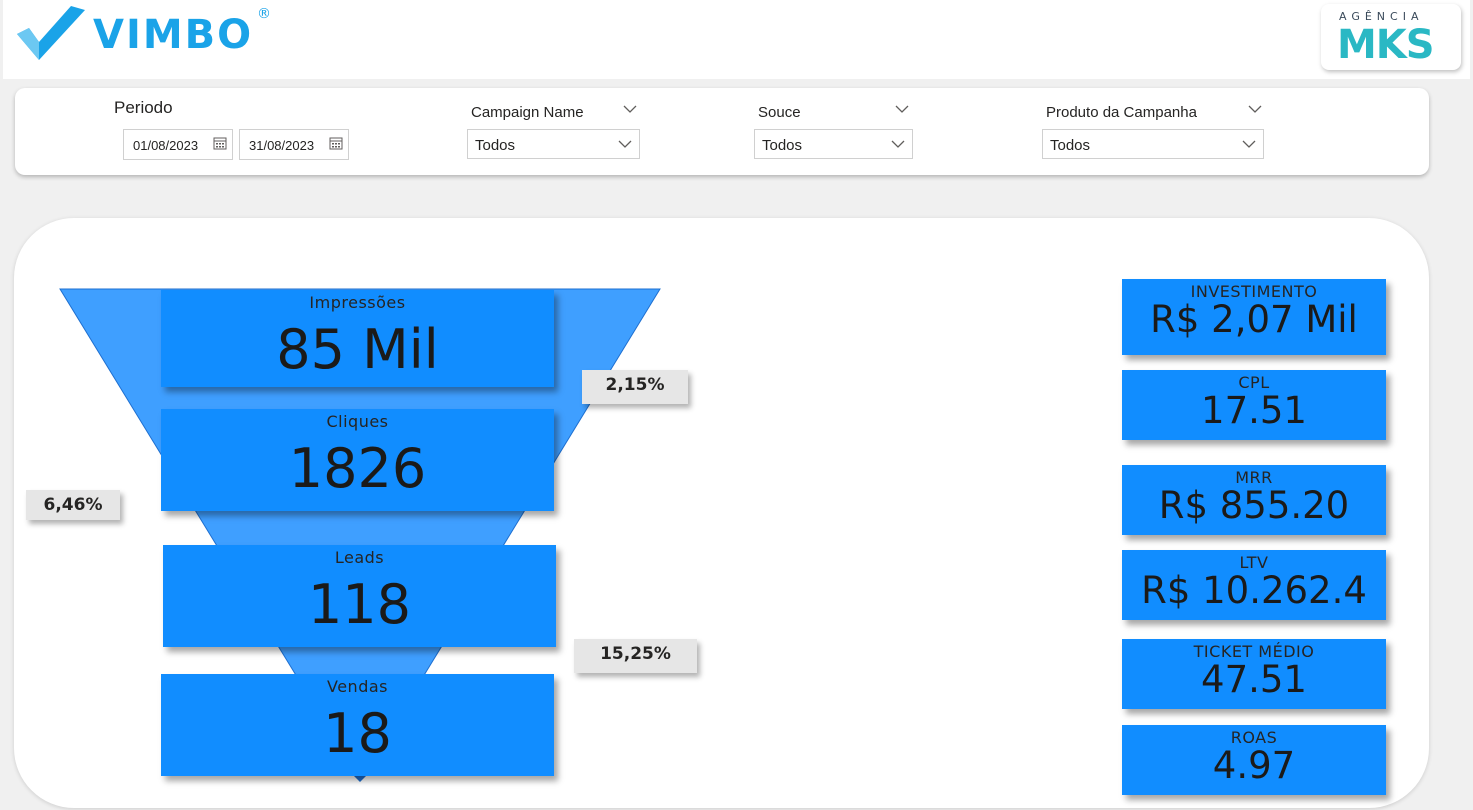 The width and height of the screenshot is (1473, 810). What do you see at coordinates (1254, 319) in the screenshot?
I see `kpi-value: R$ 2,07 Mil` at bounding box center [1254, 319].